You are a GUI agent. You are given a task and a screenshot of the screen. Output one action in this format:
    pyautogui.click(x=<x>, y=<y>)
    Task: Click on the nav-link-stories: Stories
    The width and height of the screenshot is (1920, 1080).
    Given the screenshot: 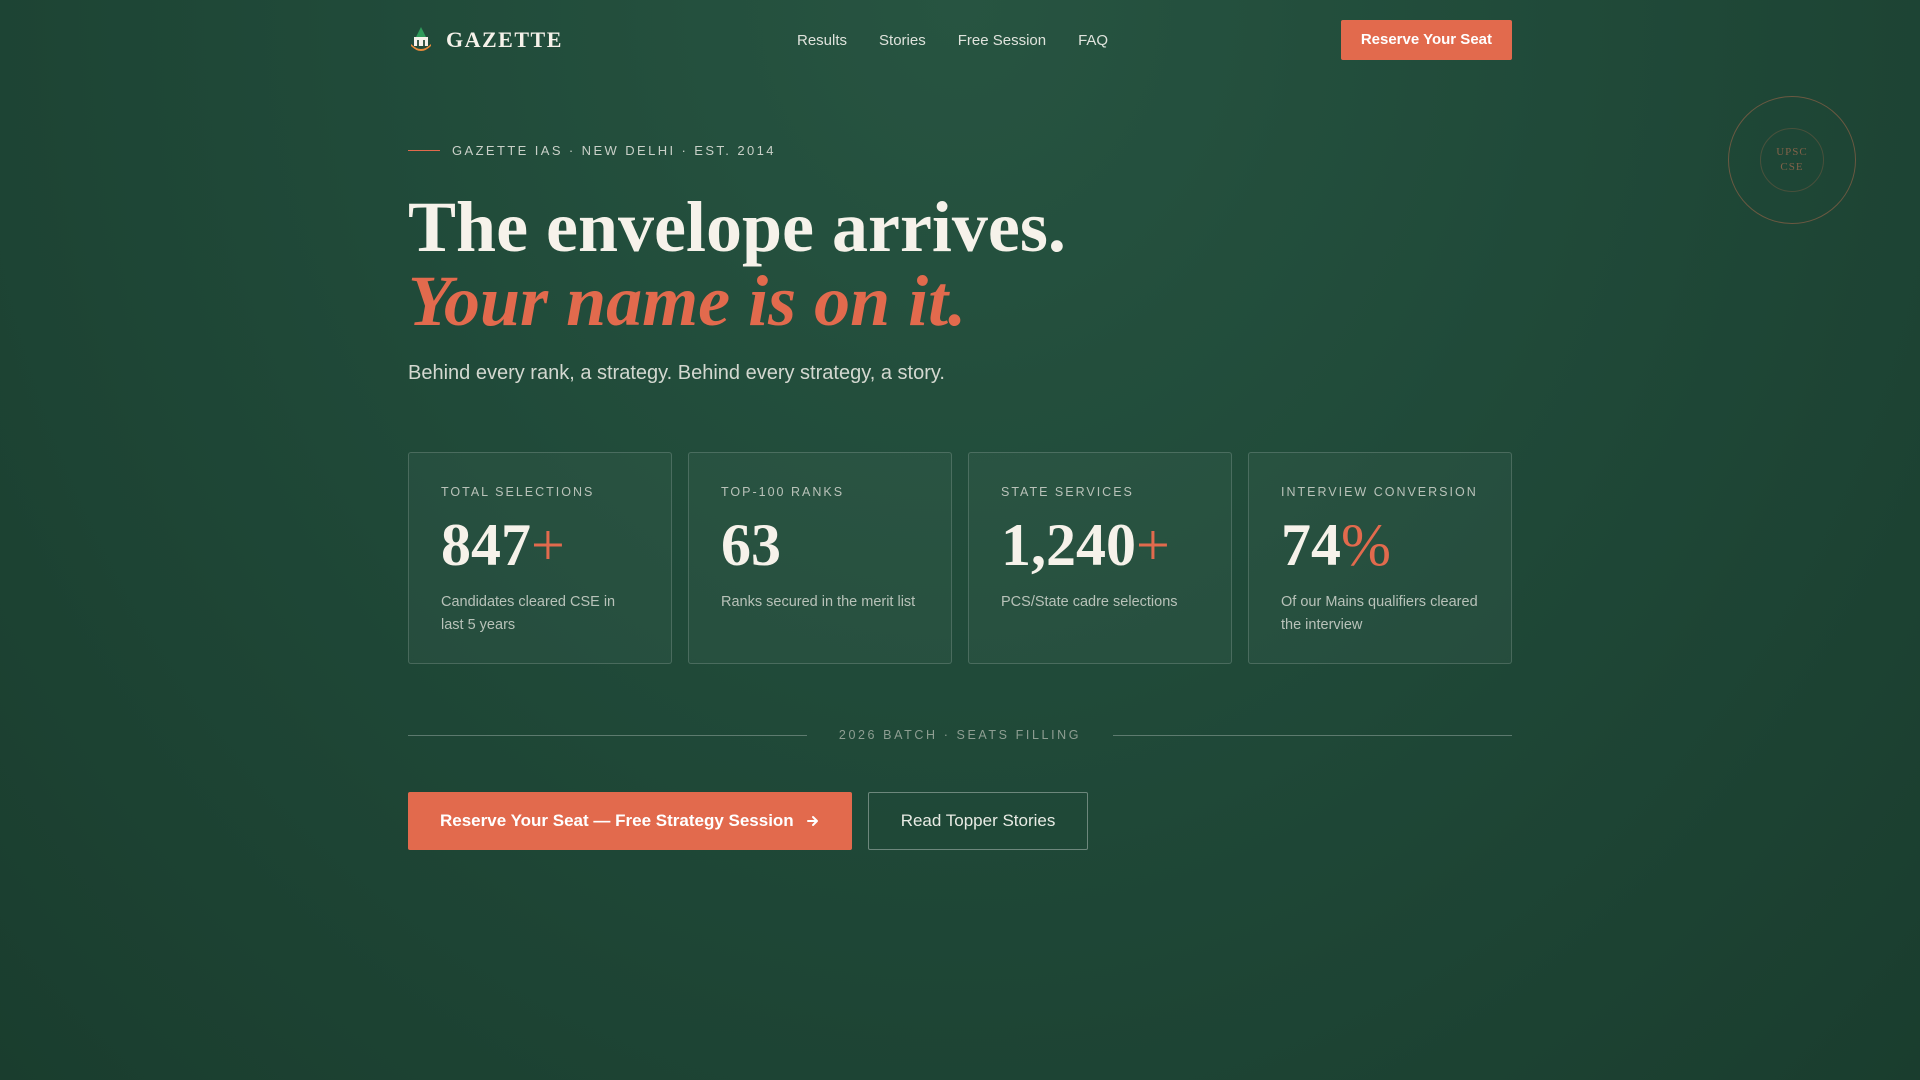 What is the action you would take?
    pyautogui.click(x=902, y=40)
    